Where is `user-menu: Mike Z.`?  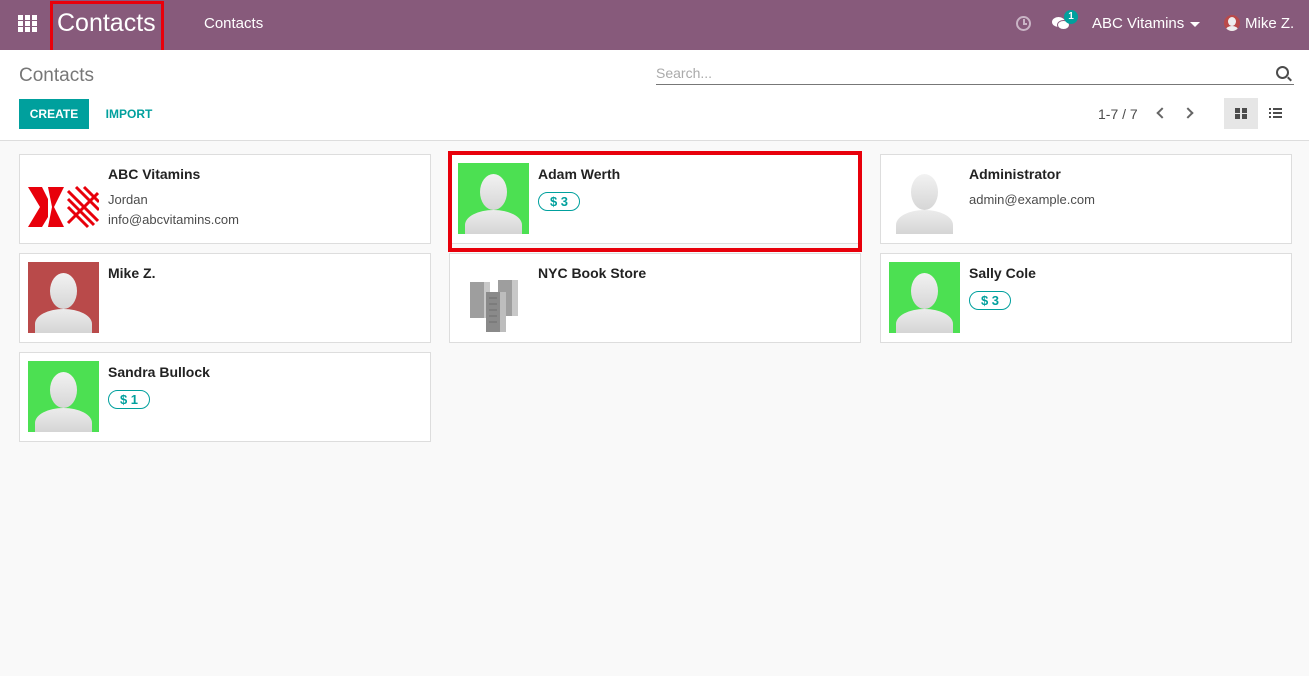 user-menu: Mike Z. is located at coordinates (1259, 23).